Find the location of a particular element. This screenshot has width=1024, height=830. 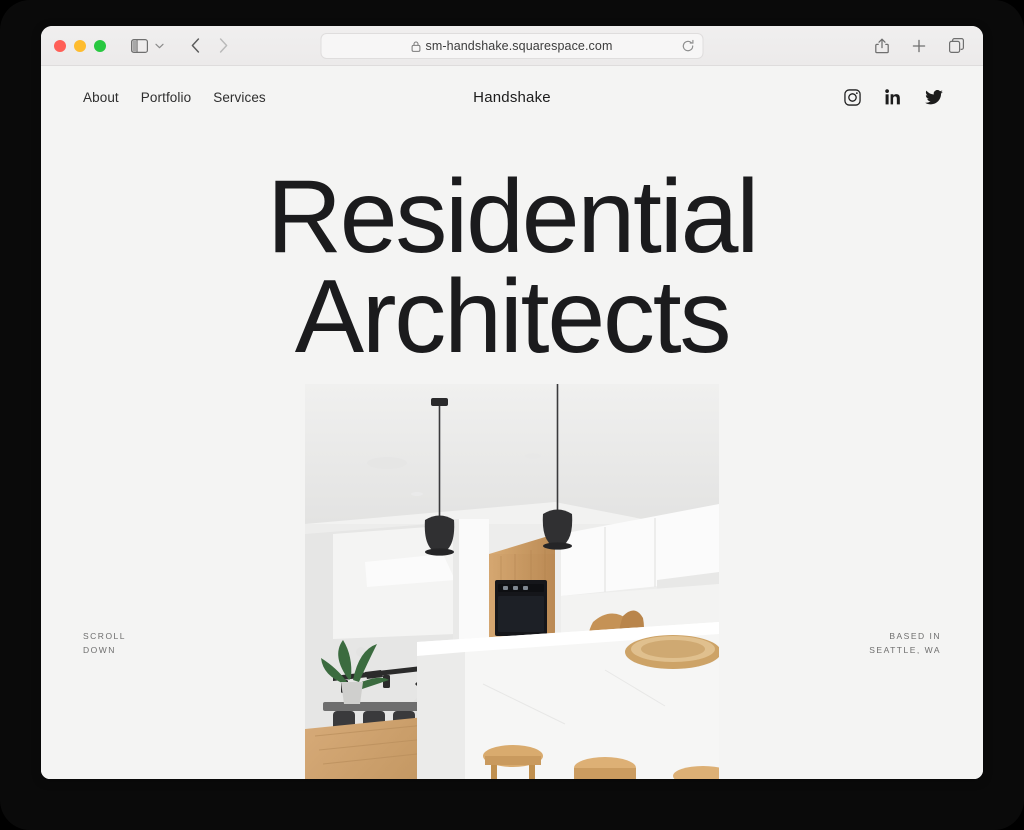

tab-overview-icon is located at coordinates (956, 46).